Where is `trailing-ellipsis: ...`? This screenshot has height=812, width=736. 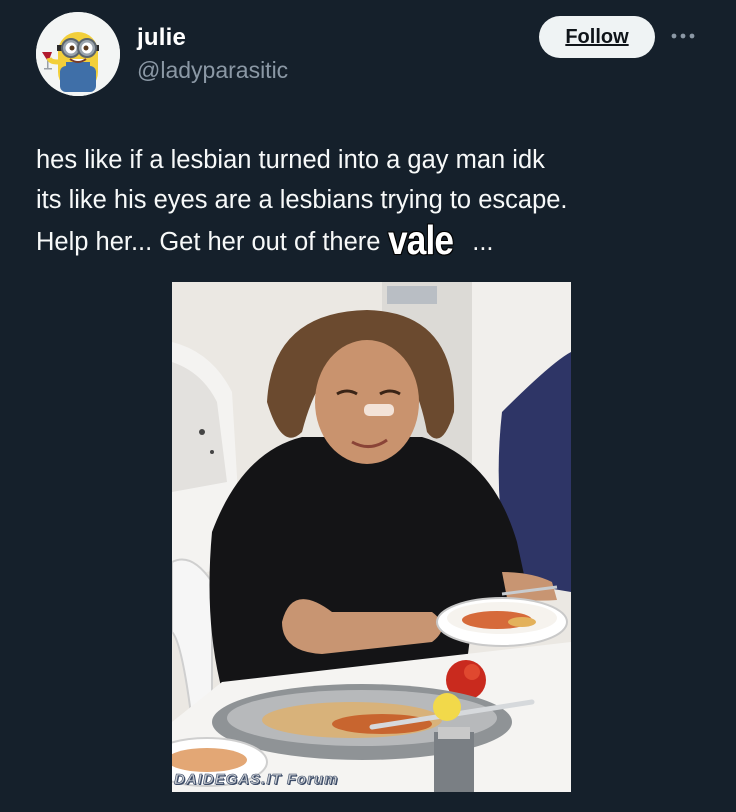
trailing-ellipsis: ... is located at coordinates (483, 242).